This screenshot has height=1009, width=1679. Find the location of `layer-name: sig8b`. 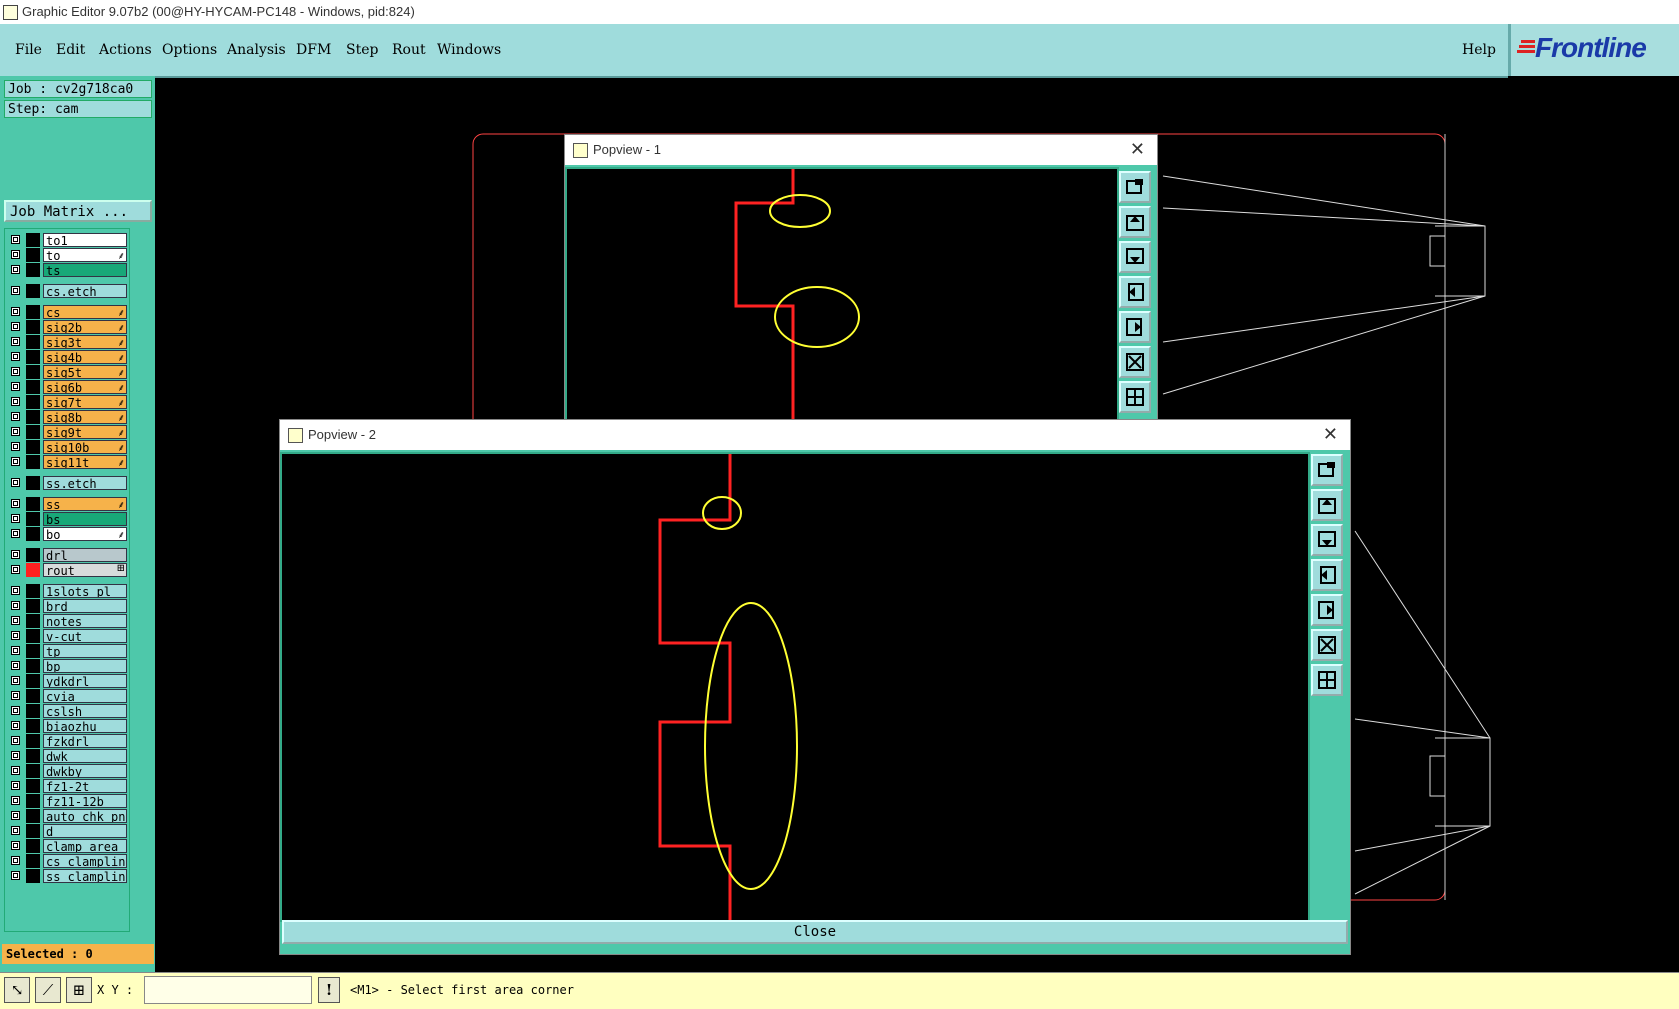

layer-name: sig8b is located at coordinates (85, 417).